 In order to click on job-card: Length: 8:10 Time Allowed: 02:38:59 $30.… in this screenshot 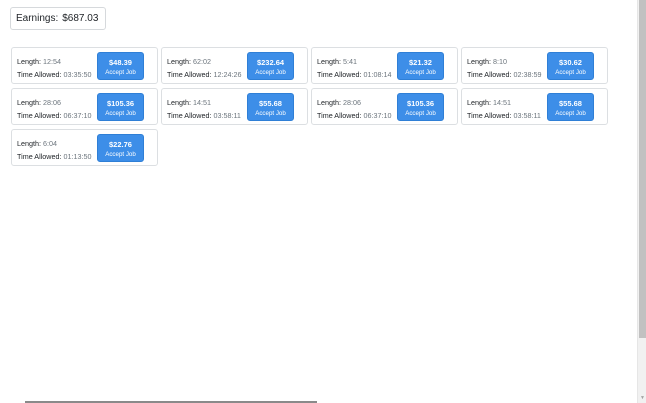, I will do `click(534, 65)`.